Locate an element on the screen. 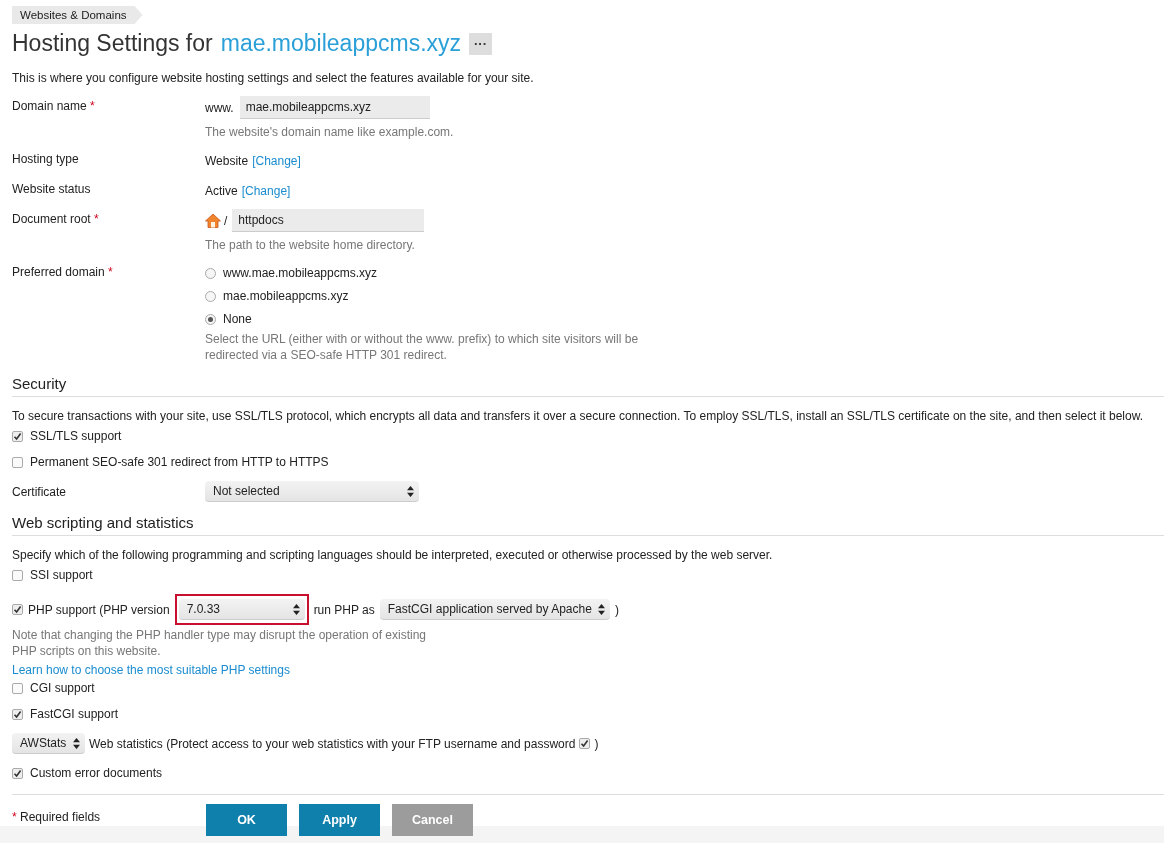  select-dropdown: AWStats is located at coordinates (48, 743).